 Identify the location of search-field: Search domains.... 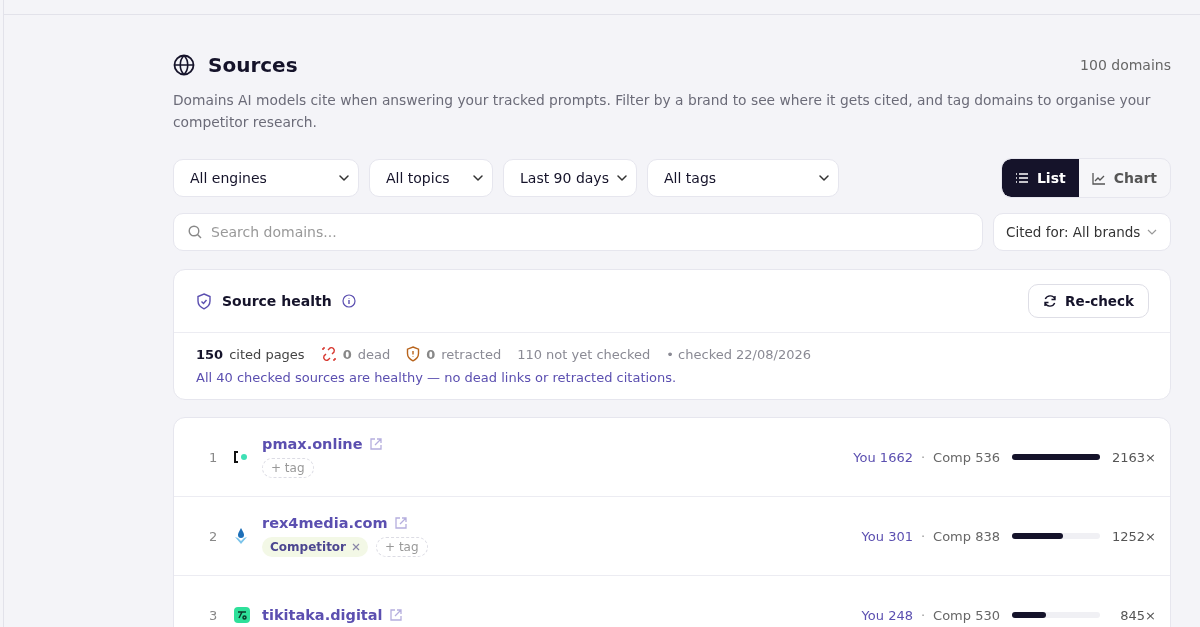
(578, 232).